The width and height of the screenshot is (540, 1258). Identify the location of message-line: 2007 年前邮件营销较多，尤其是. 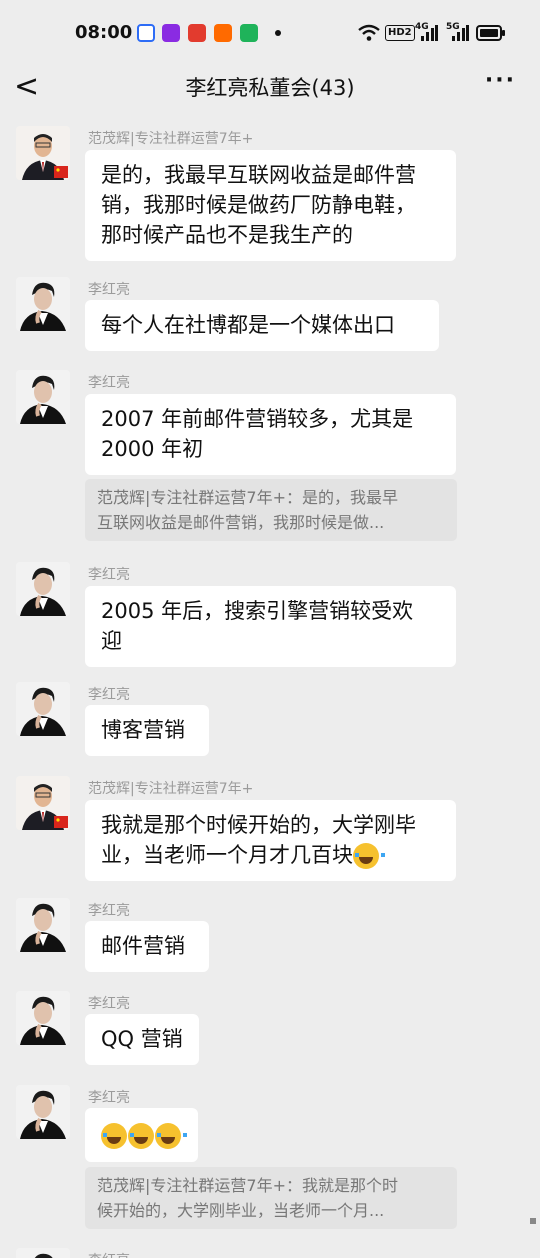
(257, 419).